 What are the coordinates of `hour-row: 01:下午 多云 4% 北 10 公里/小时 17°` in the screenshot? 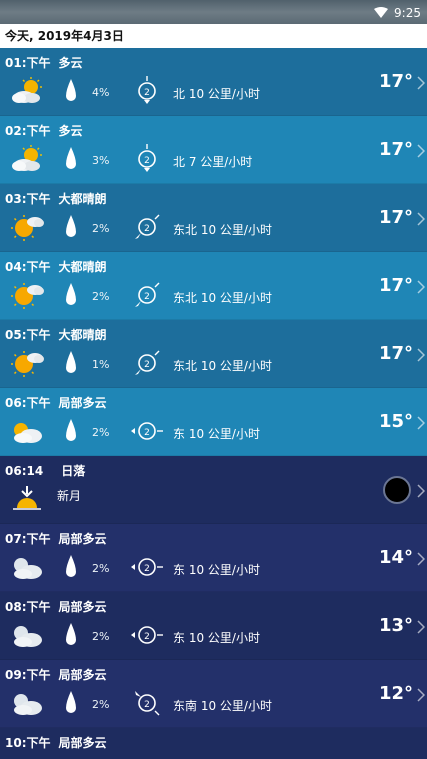 It's located at (213, 82).